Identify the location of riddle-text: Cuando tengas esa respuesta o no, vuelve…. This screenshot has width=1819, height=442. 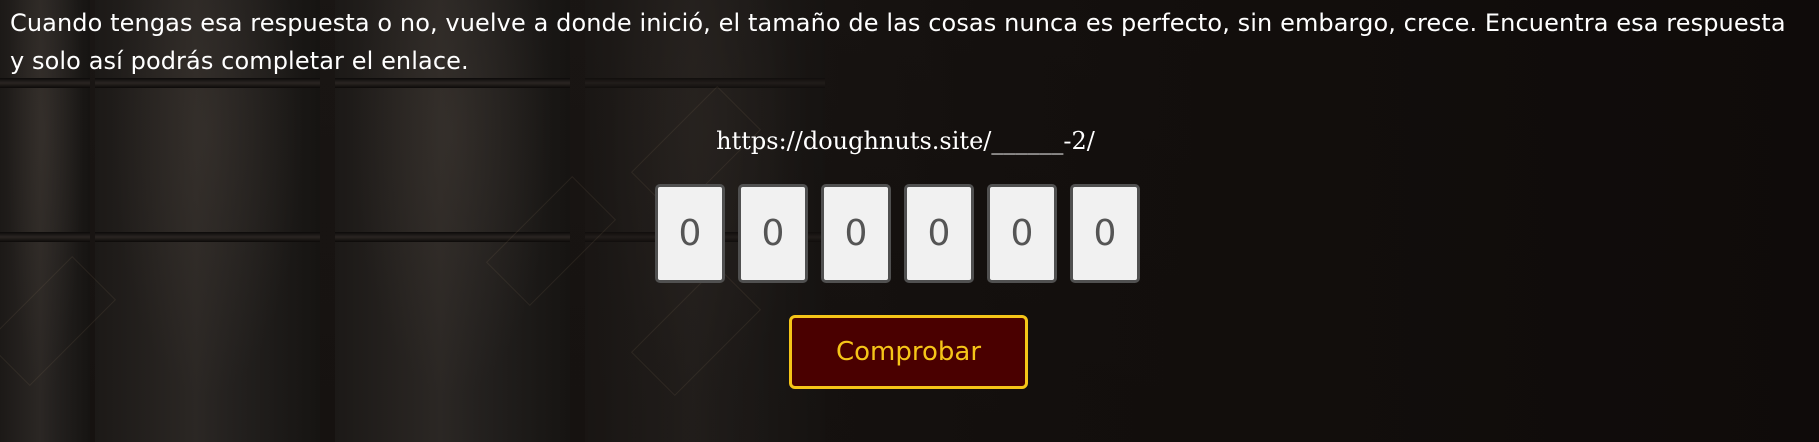
(898, 42).